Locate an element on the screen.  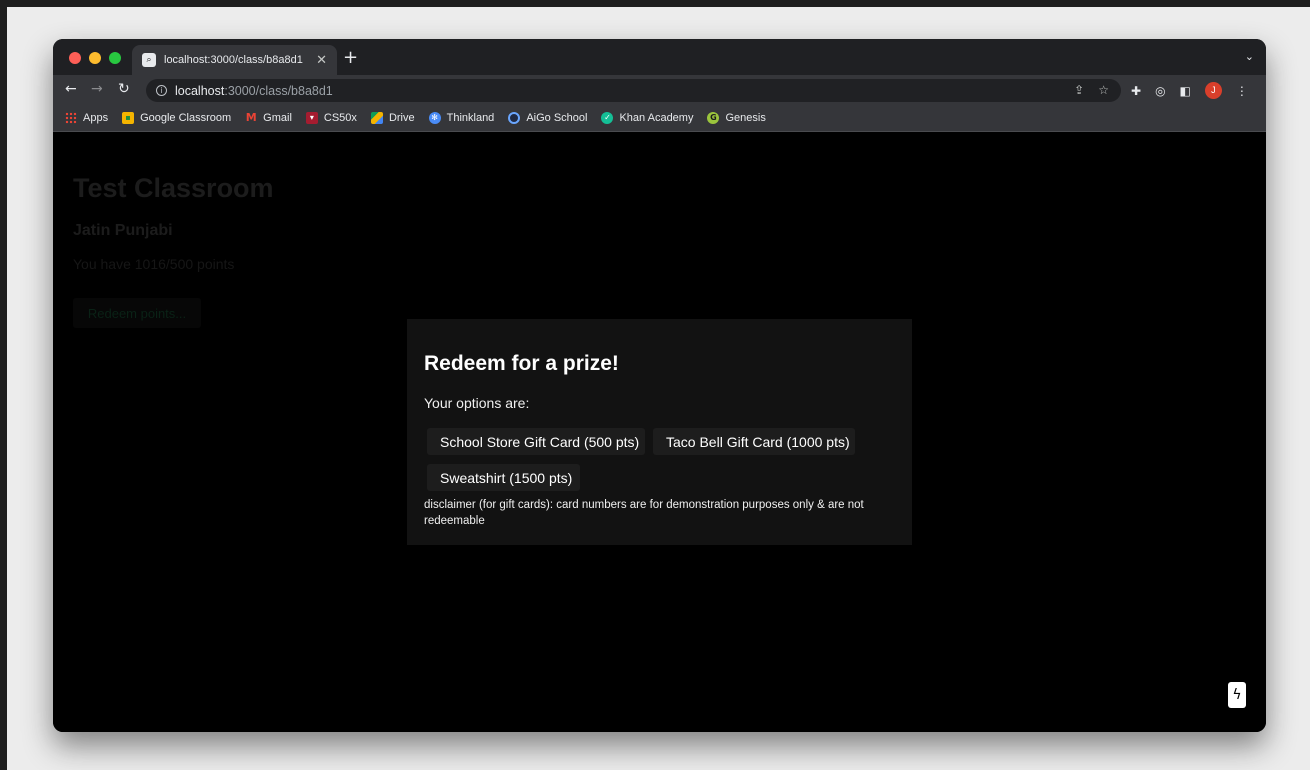
reload-icon: ↻ is located at coordinates (124, 89).